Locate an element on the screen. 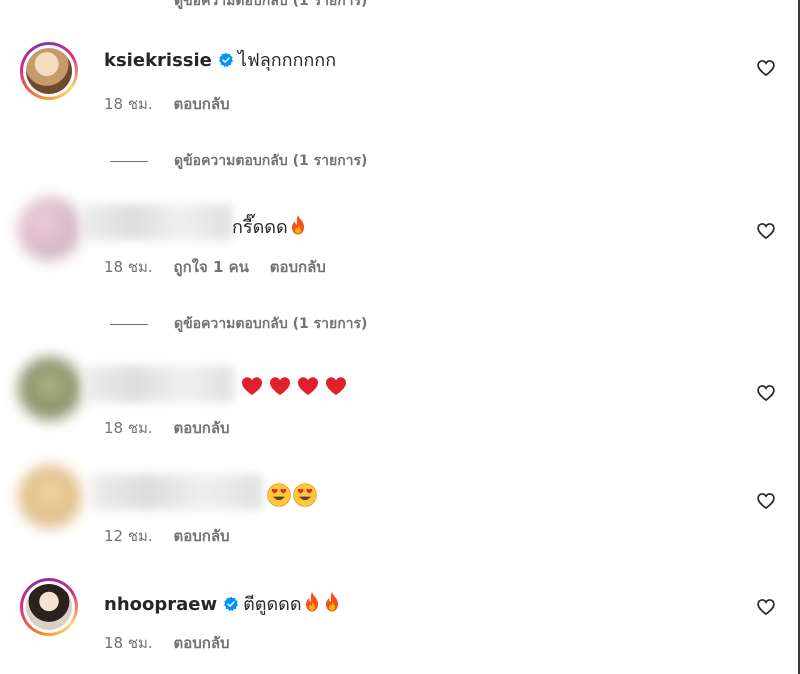 The height and width of the screenshot is (674, 800). comment-text: ตีตูดดด is located at coordinates (272, 604).